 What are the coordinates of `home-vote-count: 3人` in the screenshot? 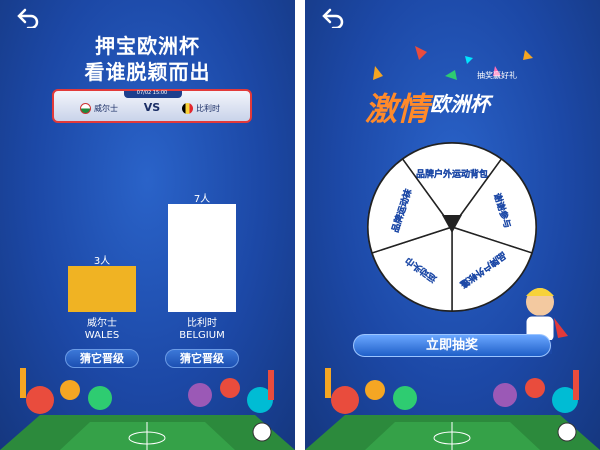 It's located at (102, 261).